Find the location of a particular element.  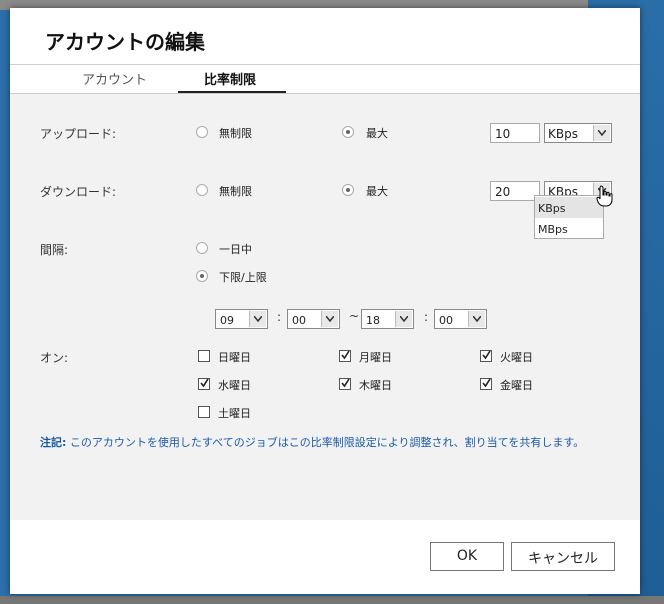

day-checkbox-friday is located at coordinates (486, 384).